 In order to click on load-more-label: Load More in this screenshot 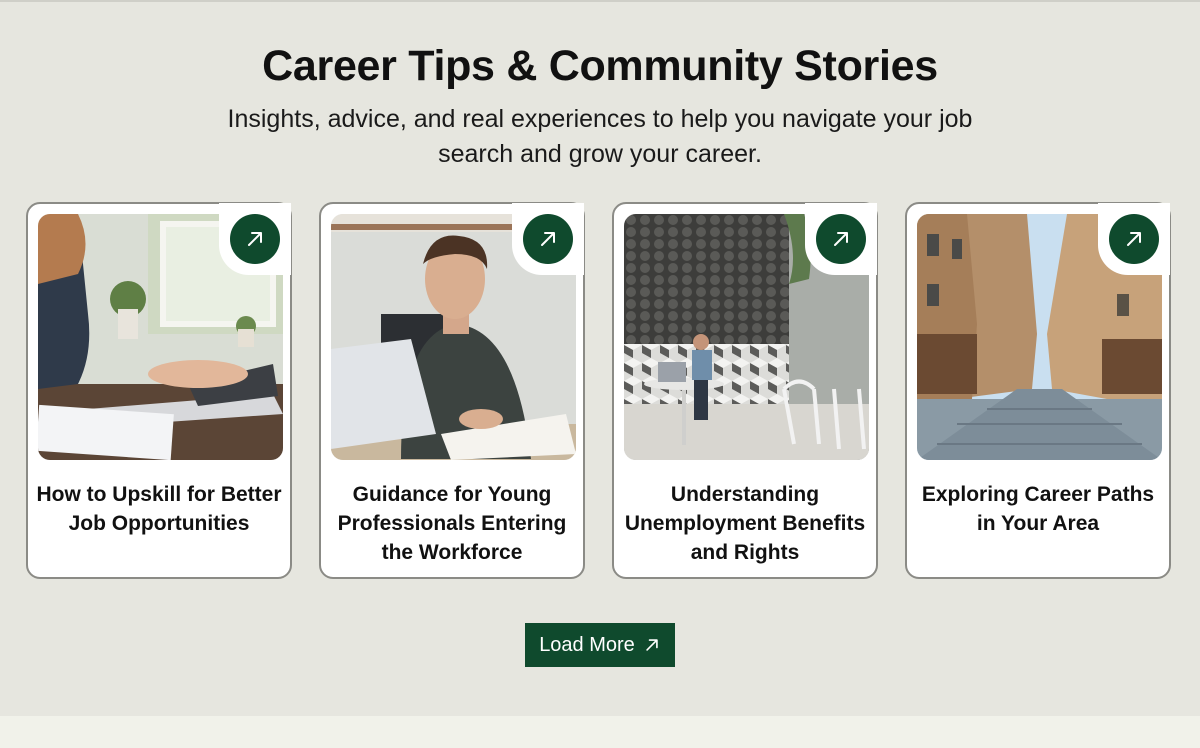, I will do `click(587, 644)`.